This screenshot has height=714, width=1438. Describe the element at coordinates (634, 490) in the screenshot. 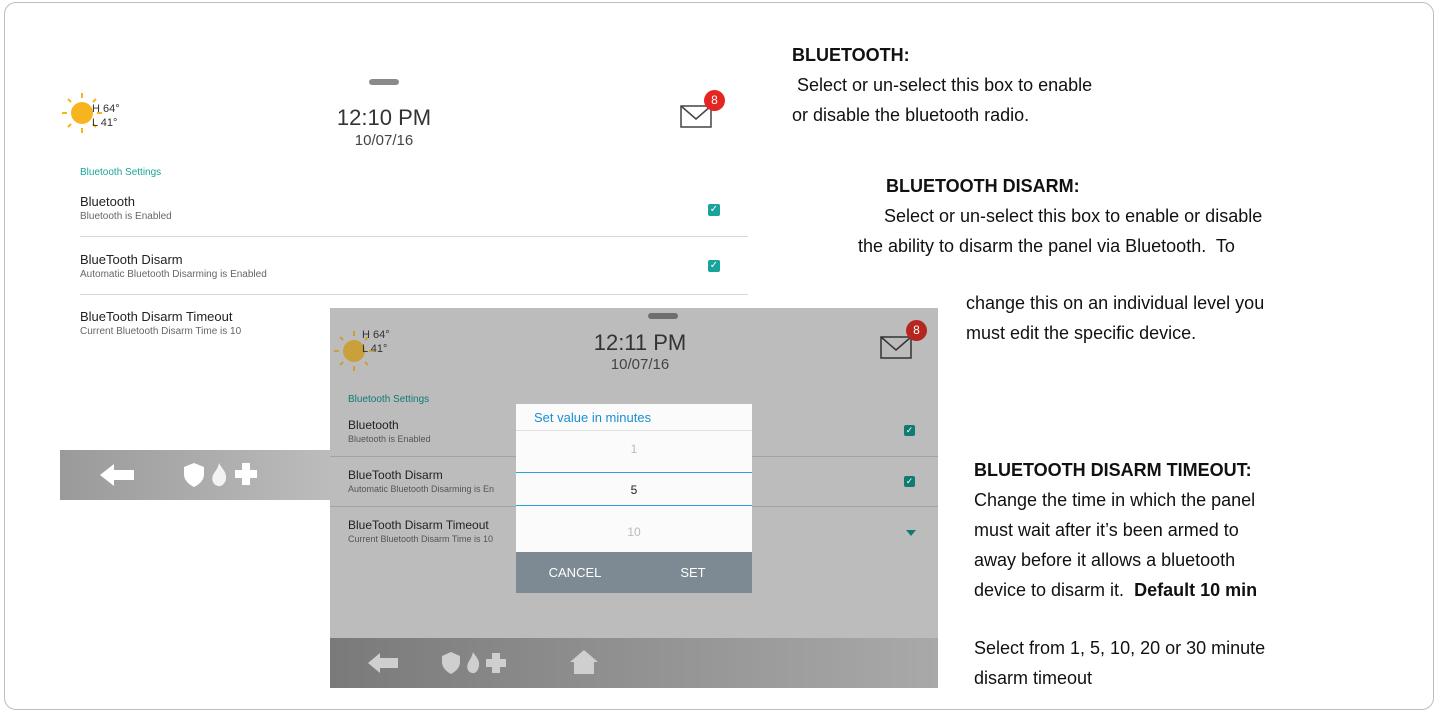

I see `picker-value-selected: 5` at that location.